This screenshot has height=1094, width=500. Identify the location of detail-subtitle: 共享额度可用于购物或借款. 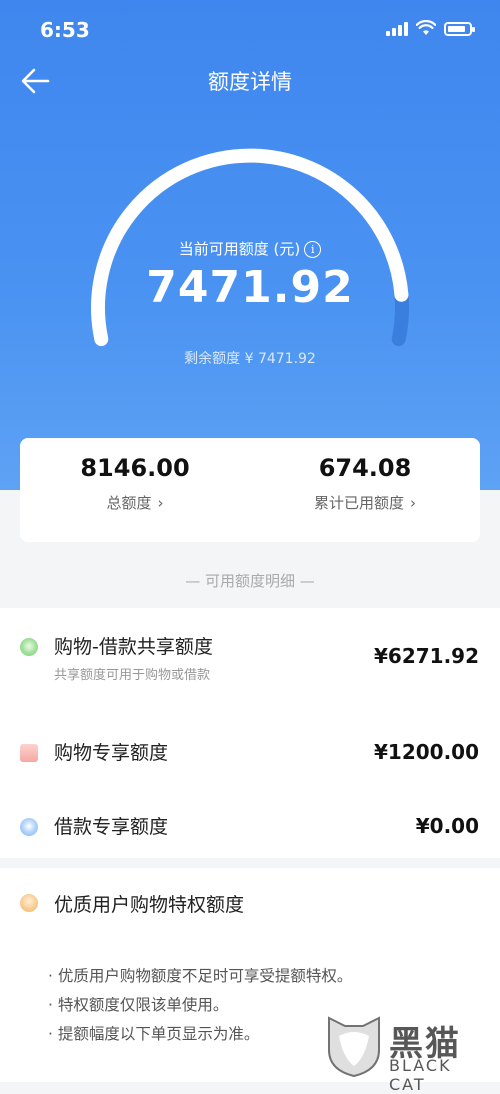
(132, 675).